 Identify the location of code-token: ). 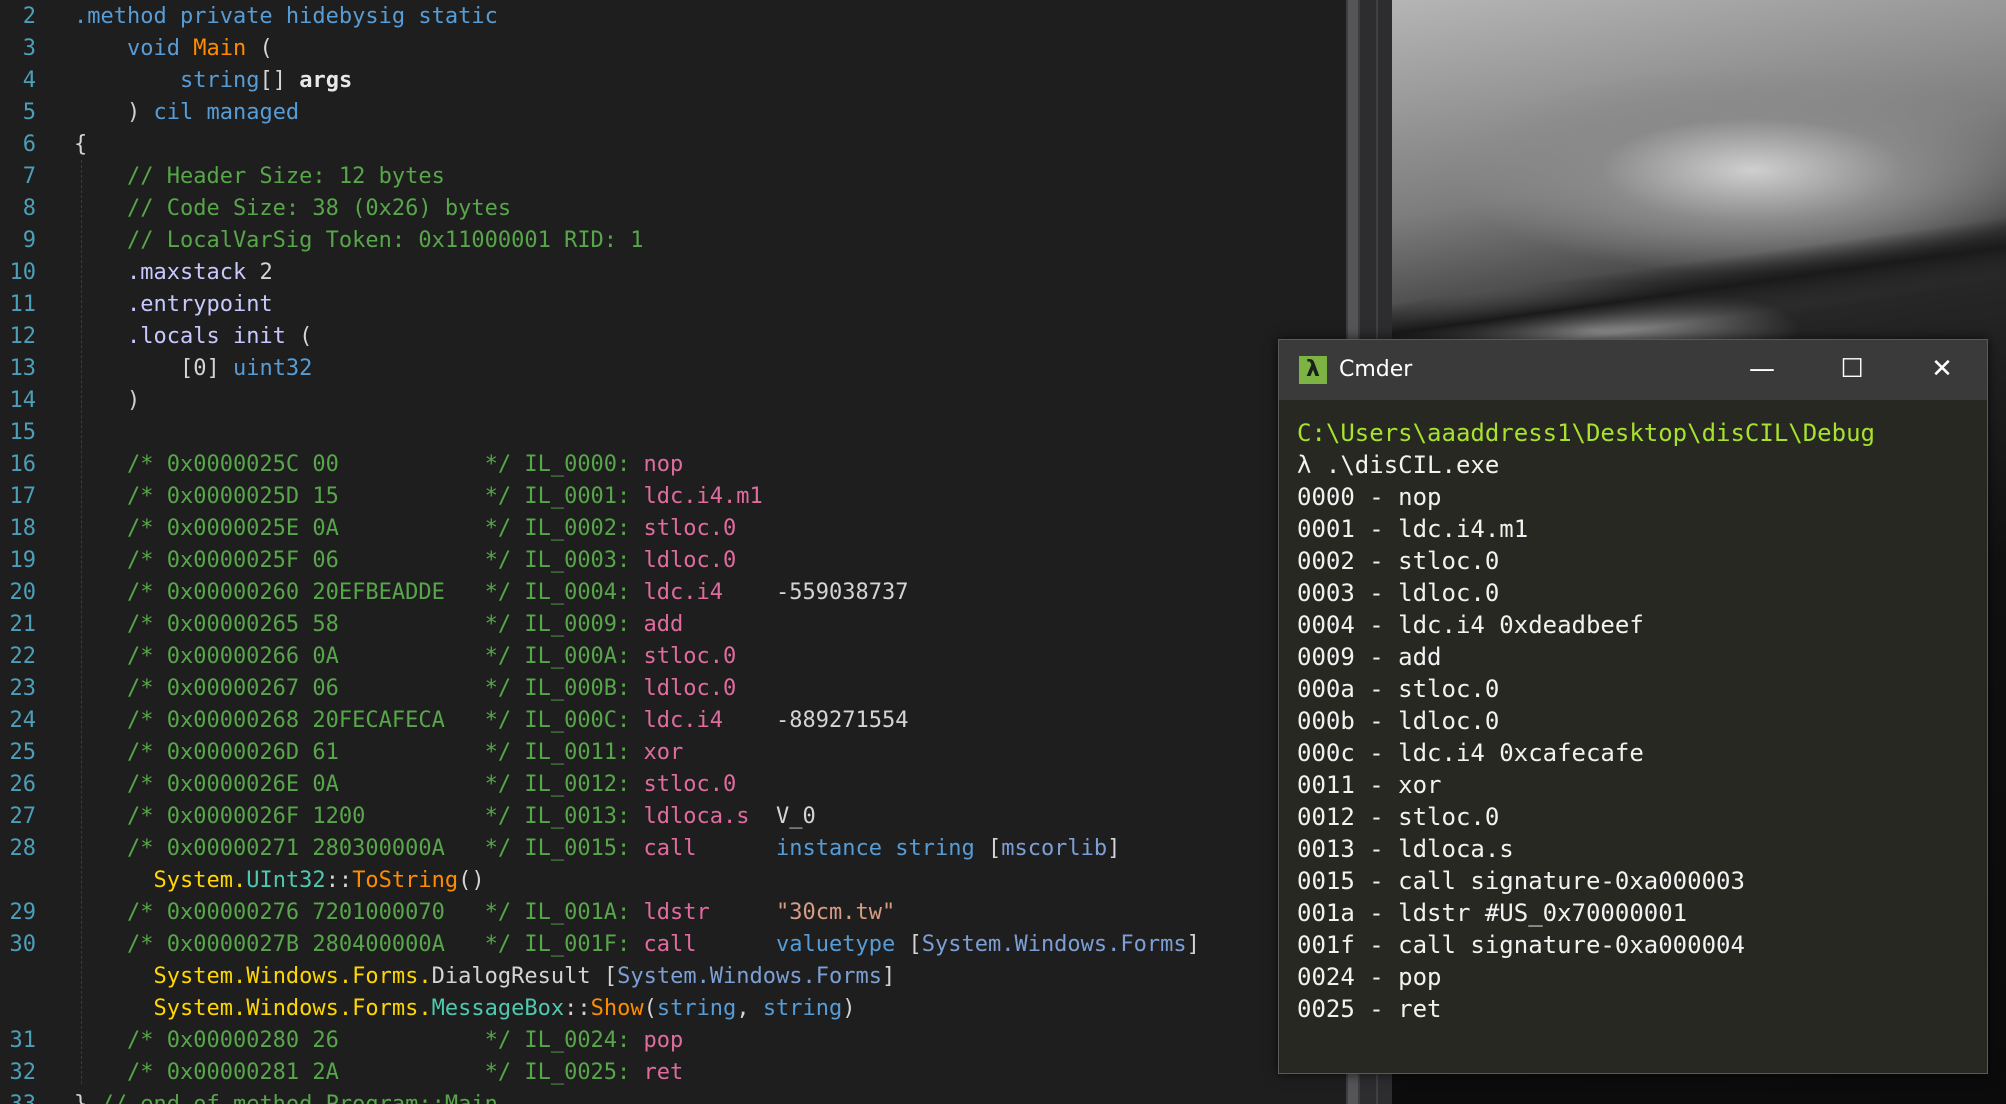
(114, 112).